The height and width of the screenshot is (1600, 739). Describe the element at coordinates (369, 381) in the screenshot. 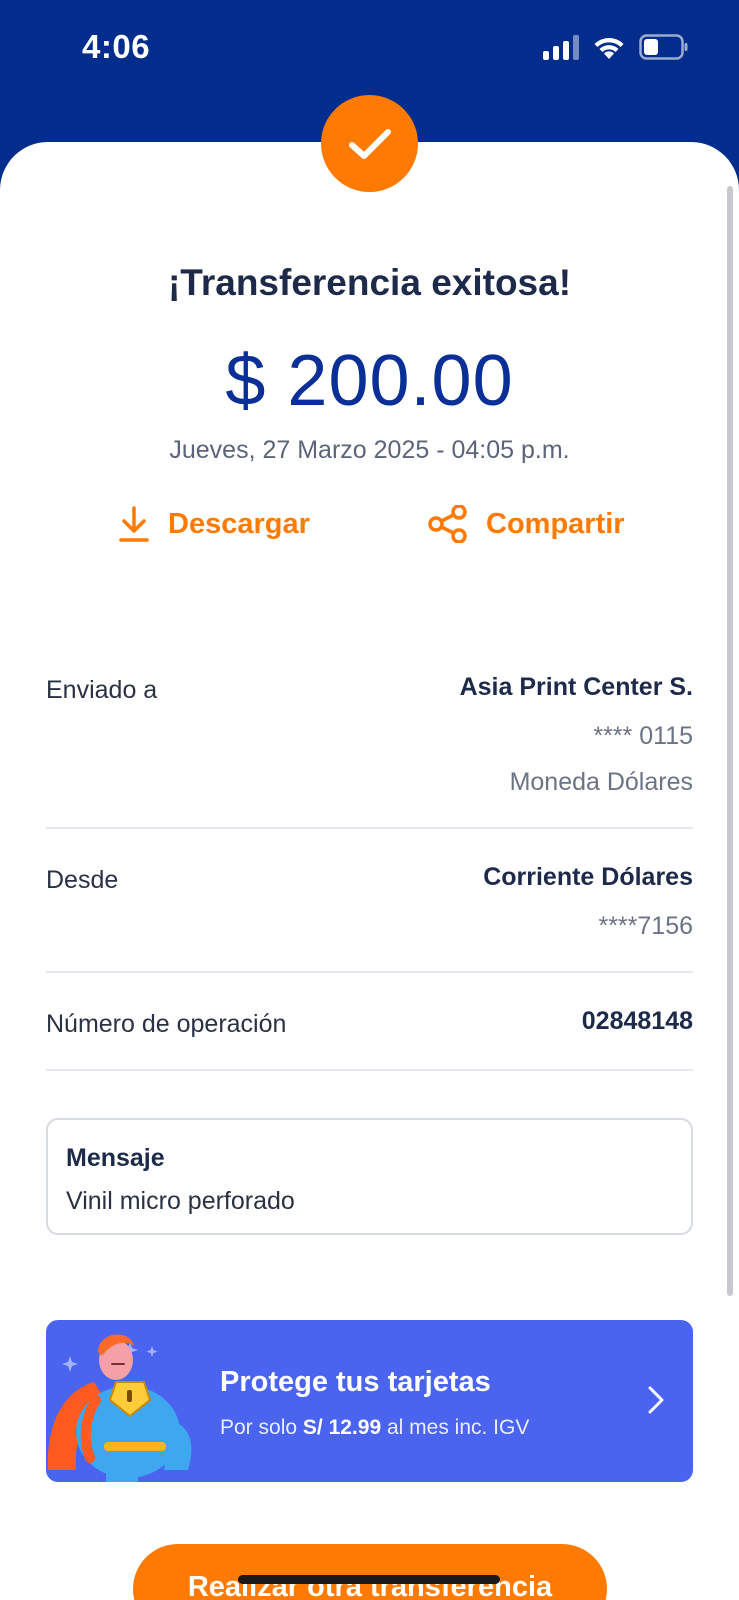

I see `transfer-amount: $ 200.00` at that location.